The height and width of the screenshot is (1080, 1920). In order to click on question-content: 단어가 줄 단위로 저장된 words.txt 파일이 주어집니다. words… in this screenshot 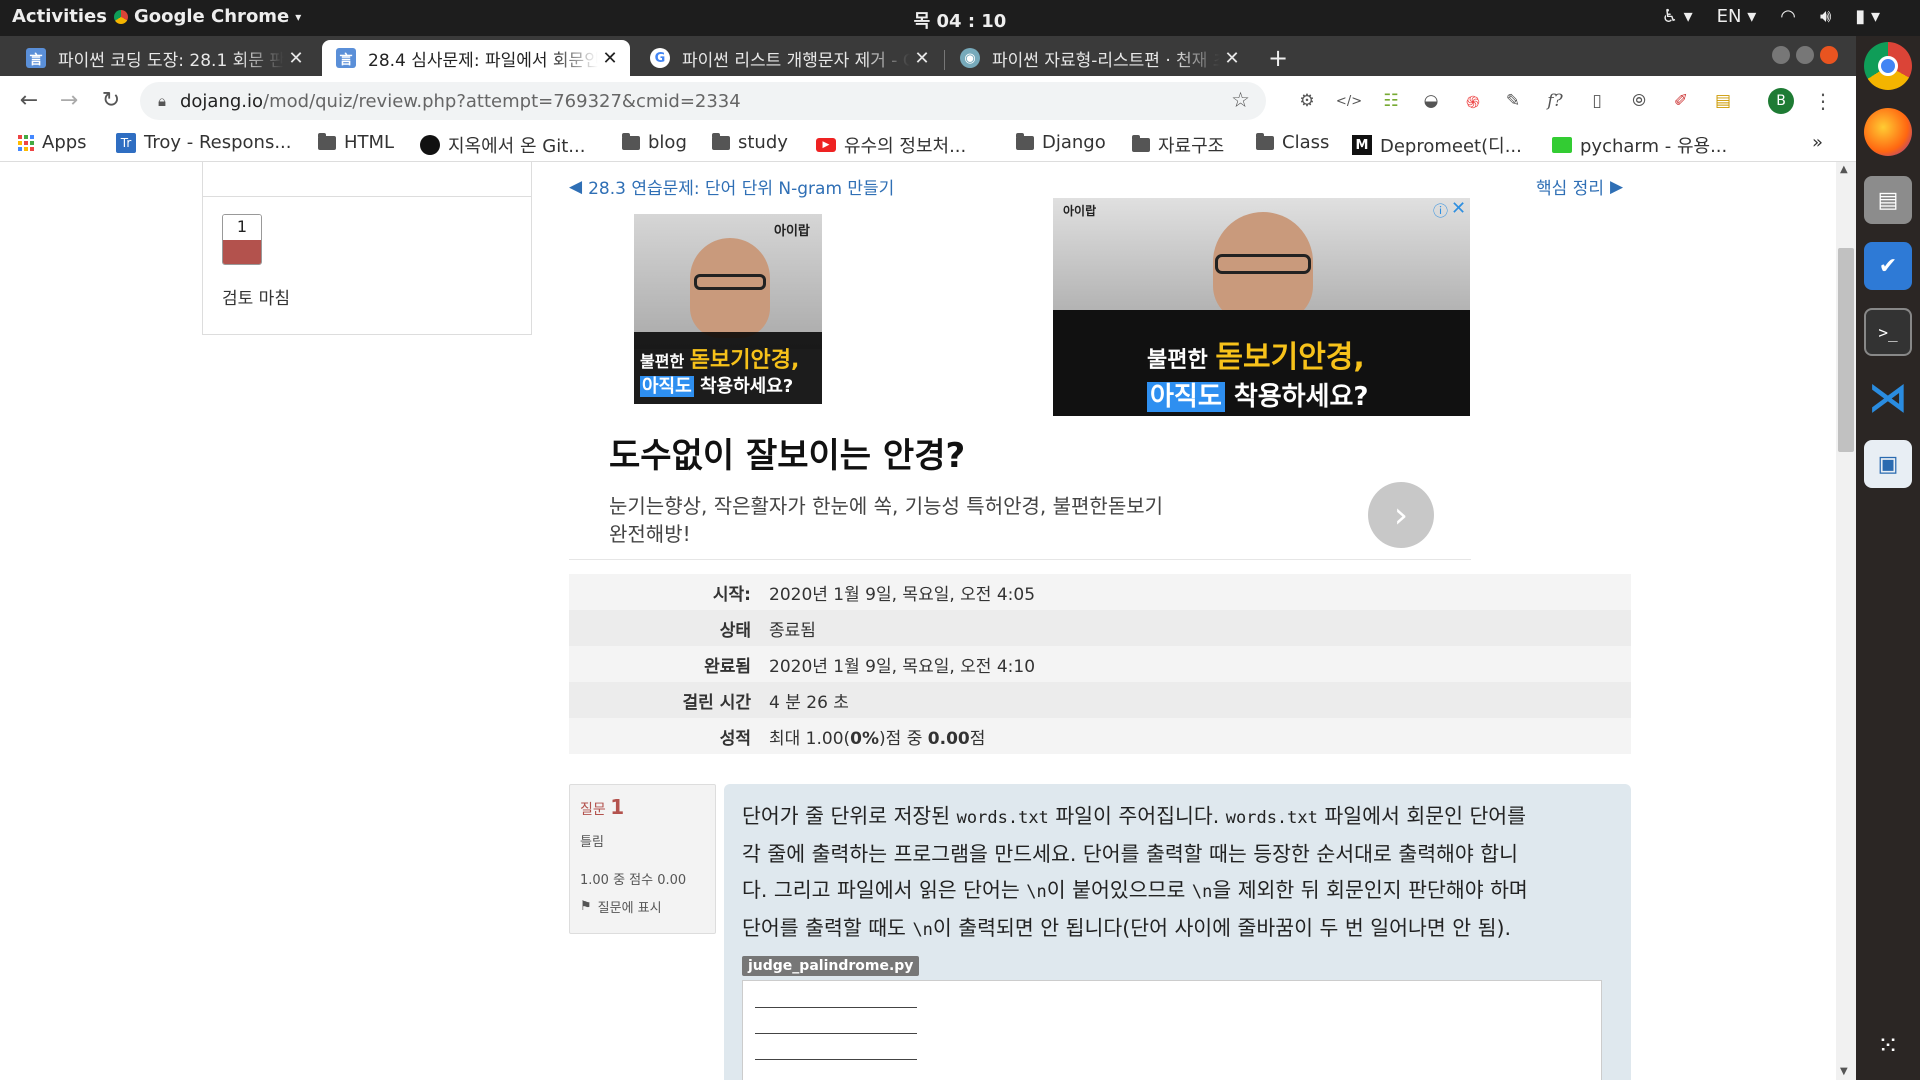, I will do `click(1177, 932)`.